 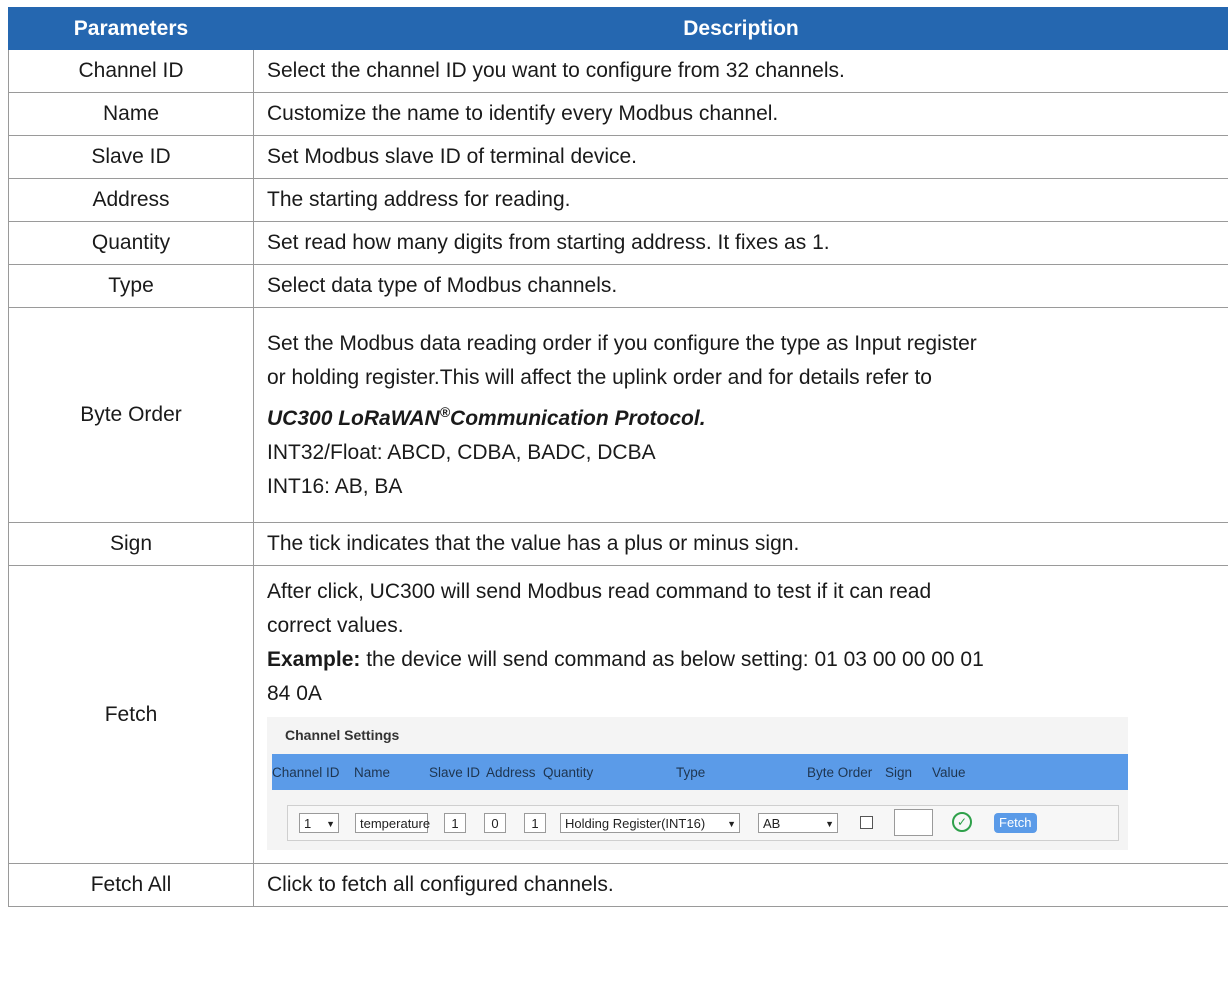 I want to click on param-cell: Quantity, so click(x=131, y=243).